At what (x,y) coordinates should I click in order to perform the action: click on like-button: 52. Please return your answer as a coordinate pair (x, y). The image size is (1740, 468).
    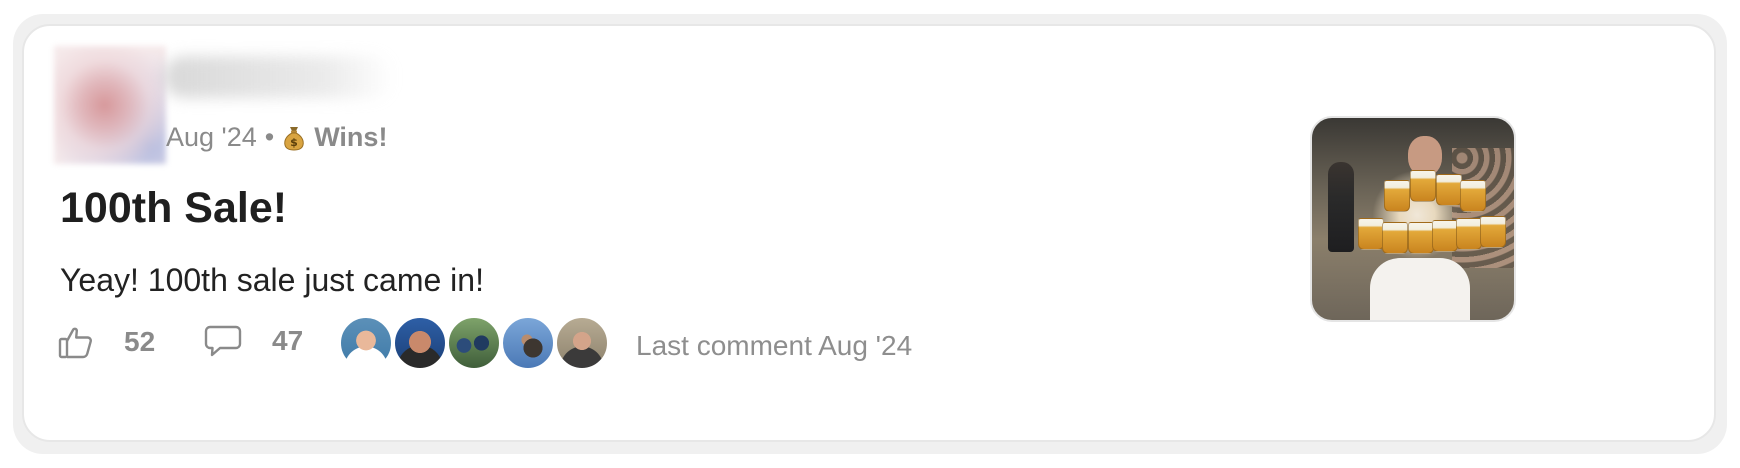
    Looking at the image, I should click on (106, 342).